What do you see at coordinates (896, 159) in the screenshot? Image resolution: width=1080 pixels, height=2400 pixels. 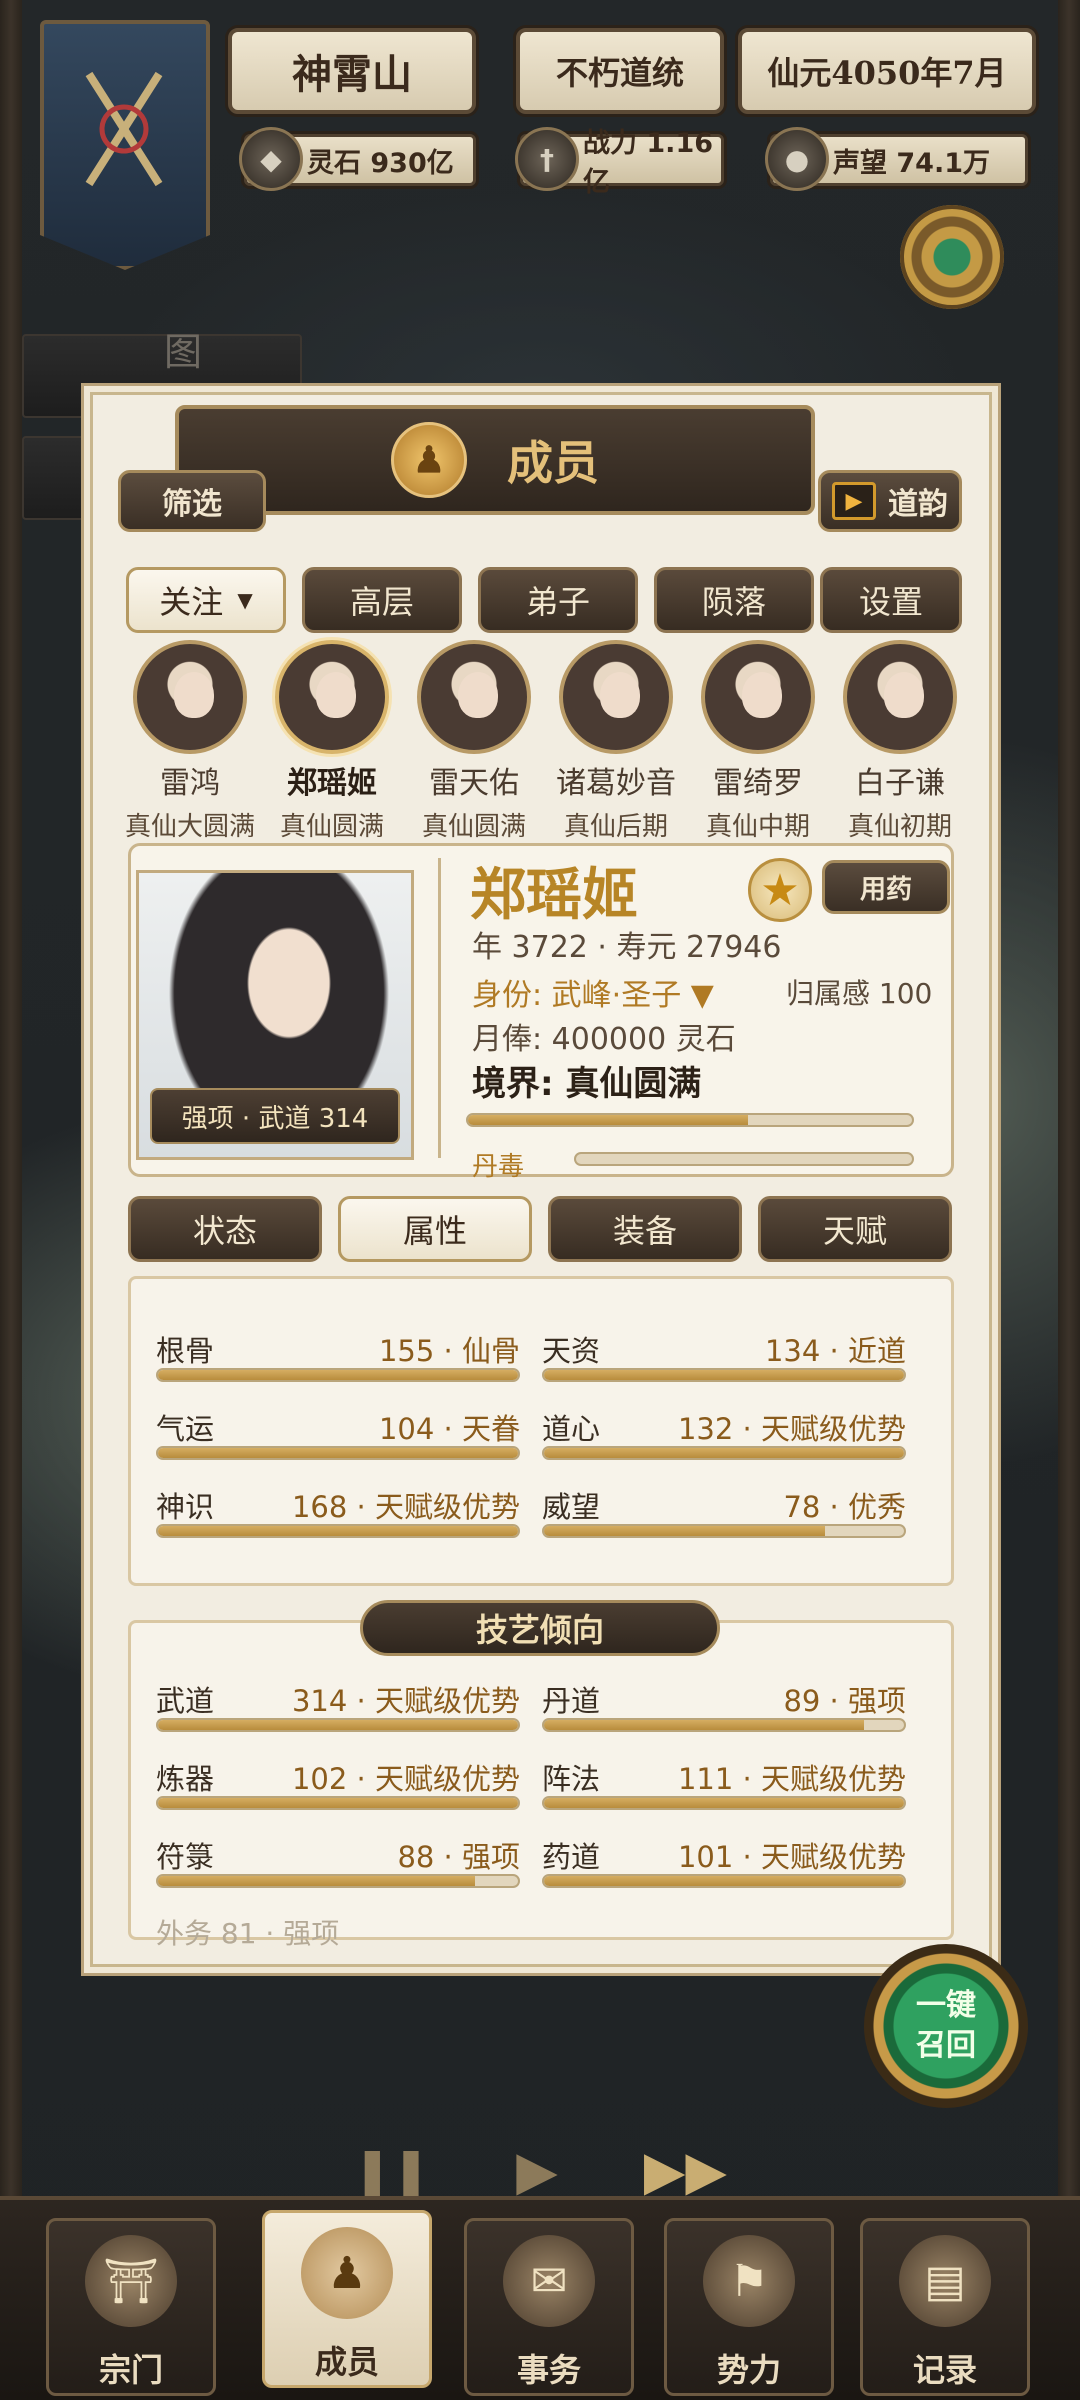 I see `reputation-counter: ● 声望 74.1万` at bounding box center [896, 159].